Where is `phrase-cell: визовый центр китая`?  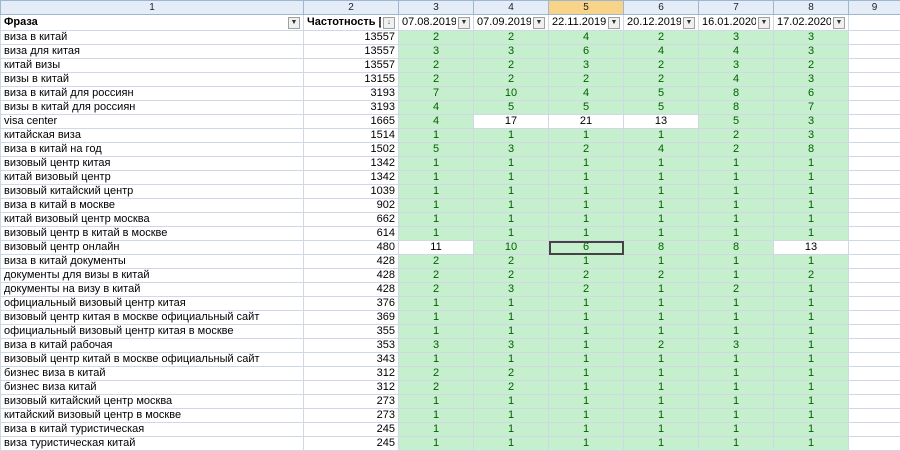 phrase-cell: визовый центр китая is located at coordinates (152, 164).